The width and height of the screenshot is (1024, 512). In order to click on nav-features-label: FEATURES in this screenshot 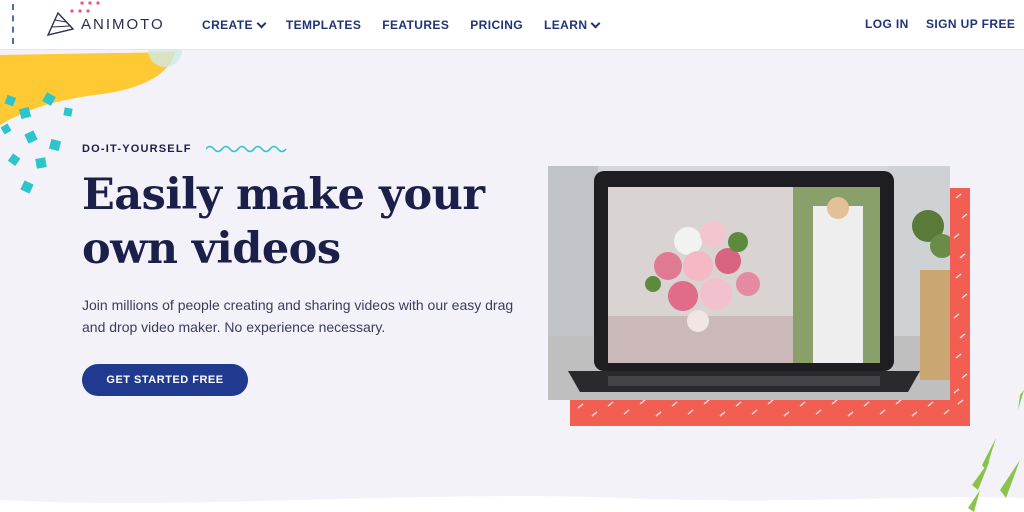, I will do `click(416, 25)`.